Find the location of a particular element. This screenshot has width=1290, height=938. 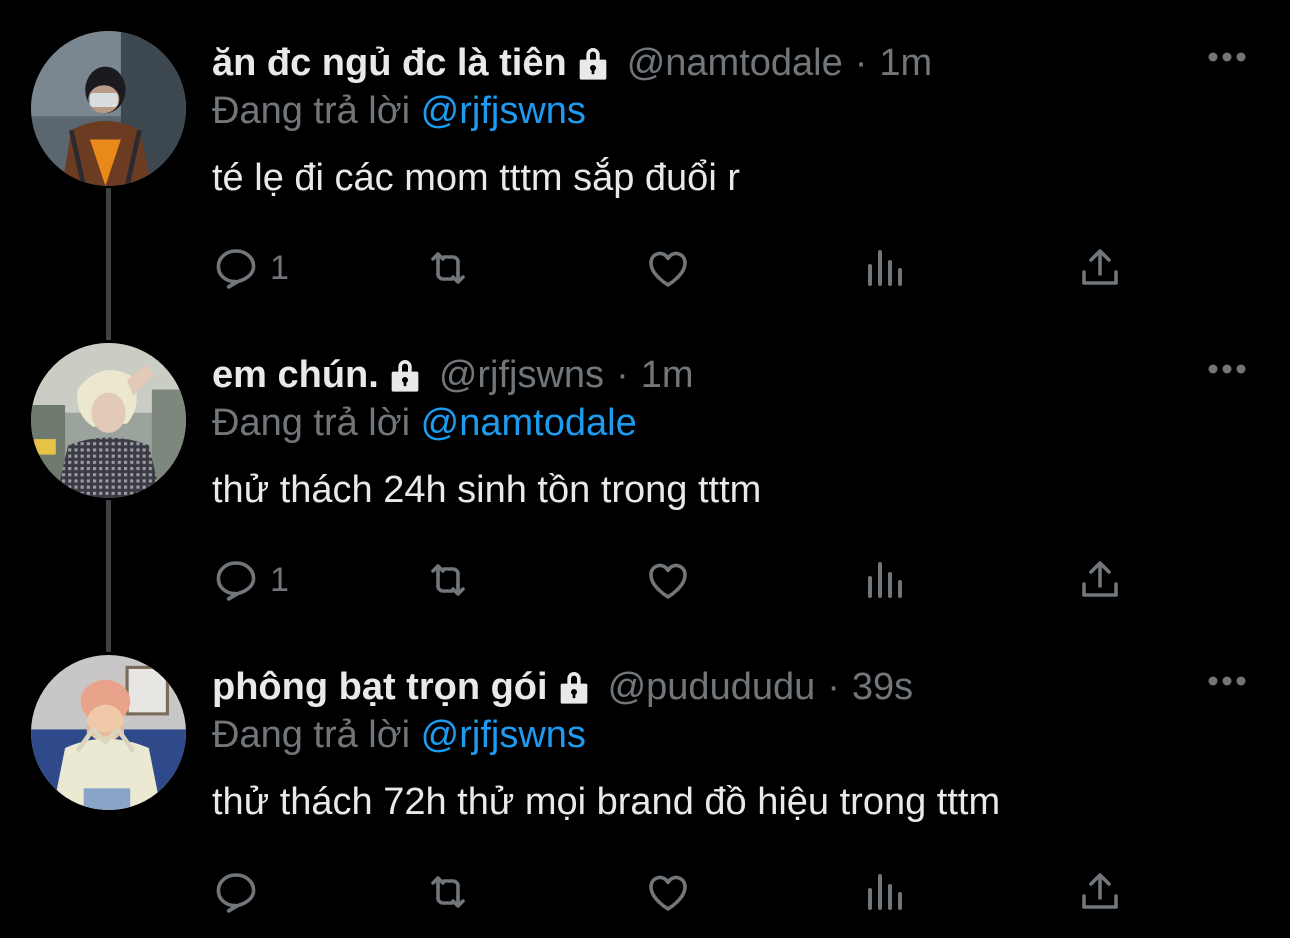

tweet-header: em chún. @rjfjswns · 1m is located at coordinates (453, 375).